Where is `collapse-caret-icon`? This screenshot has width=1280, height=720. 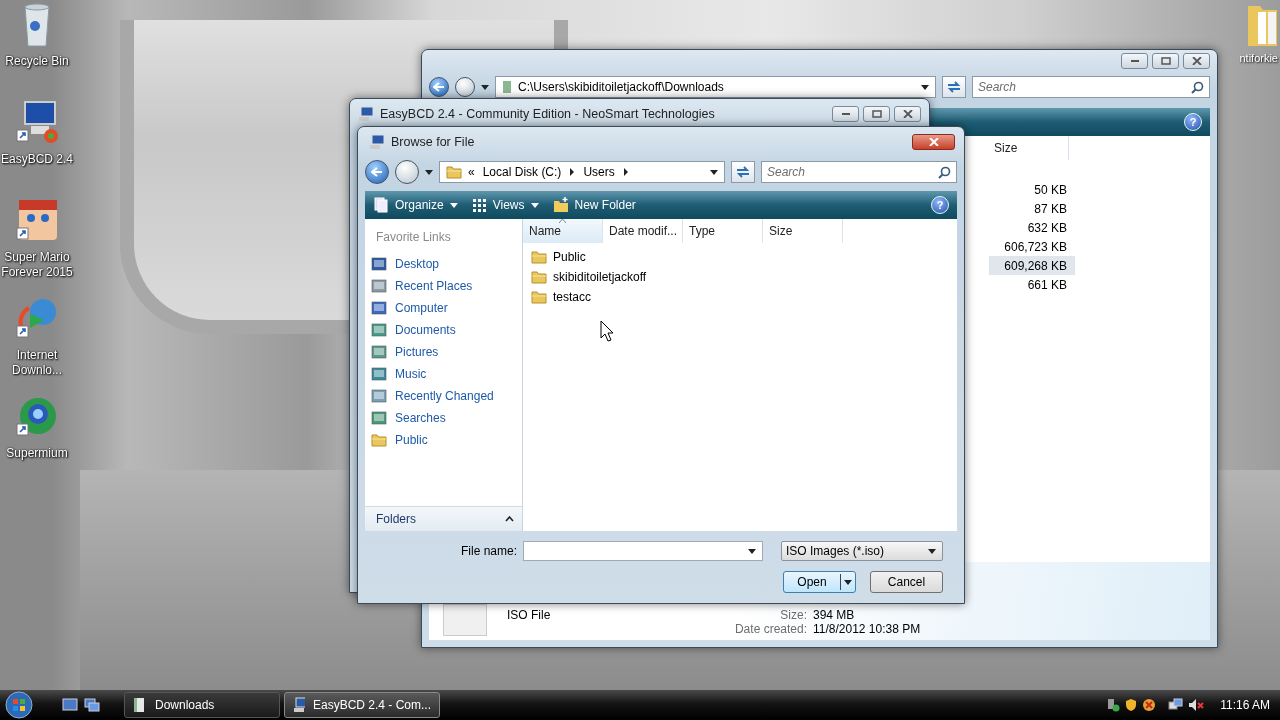
collapse-caret-icon is located at coordinates (509, 519).